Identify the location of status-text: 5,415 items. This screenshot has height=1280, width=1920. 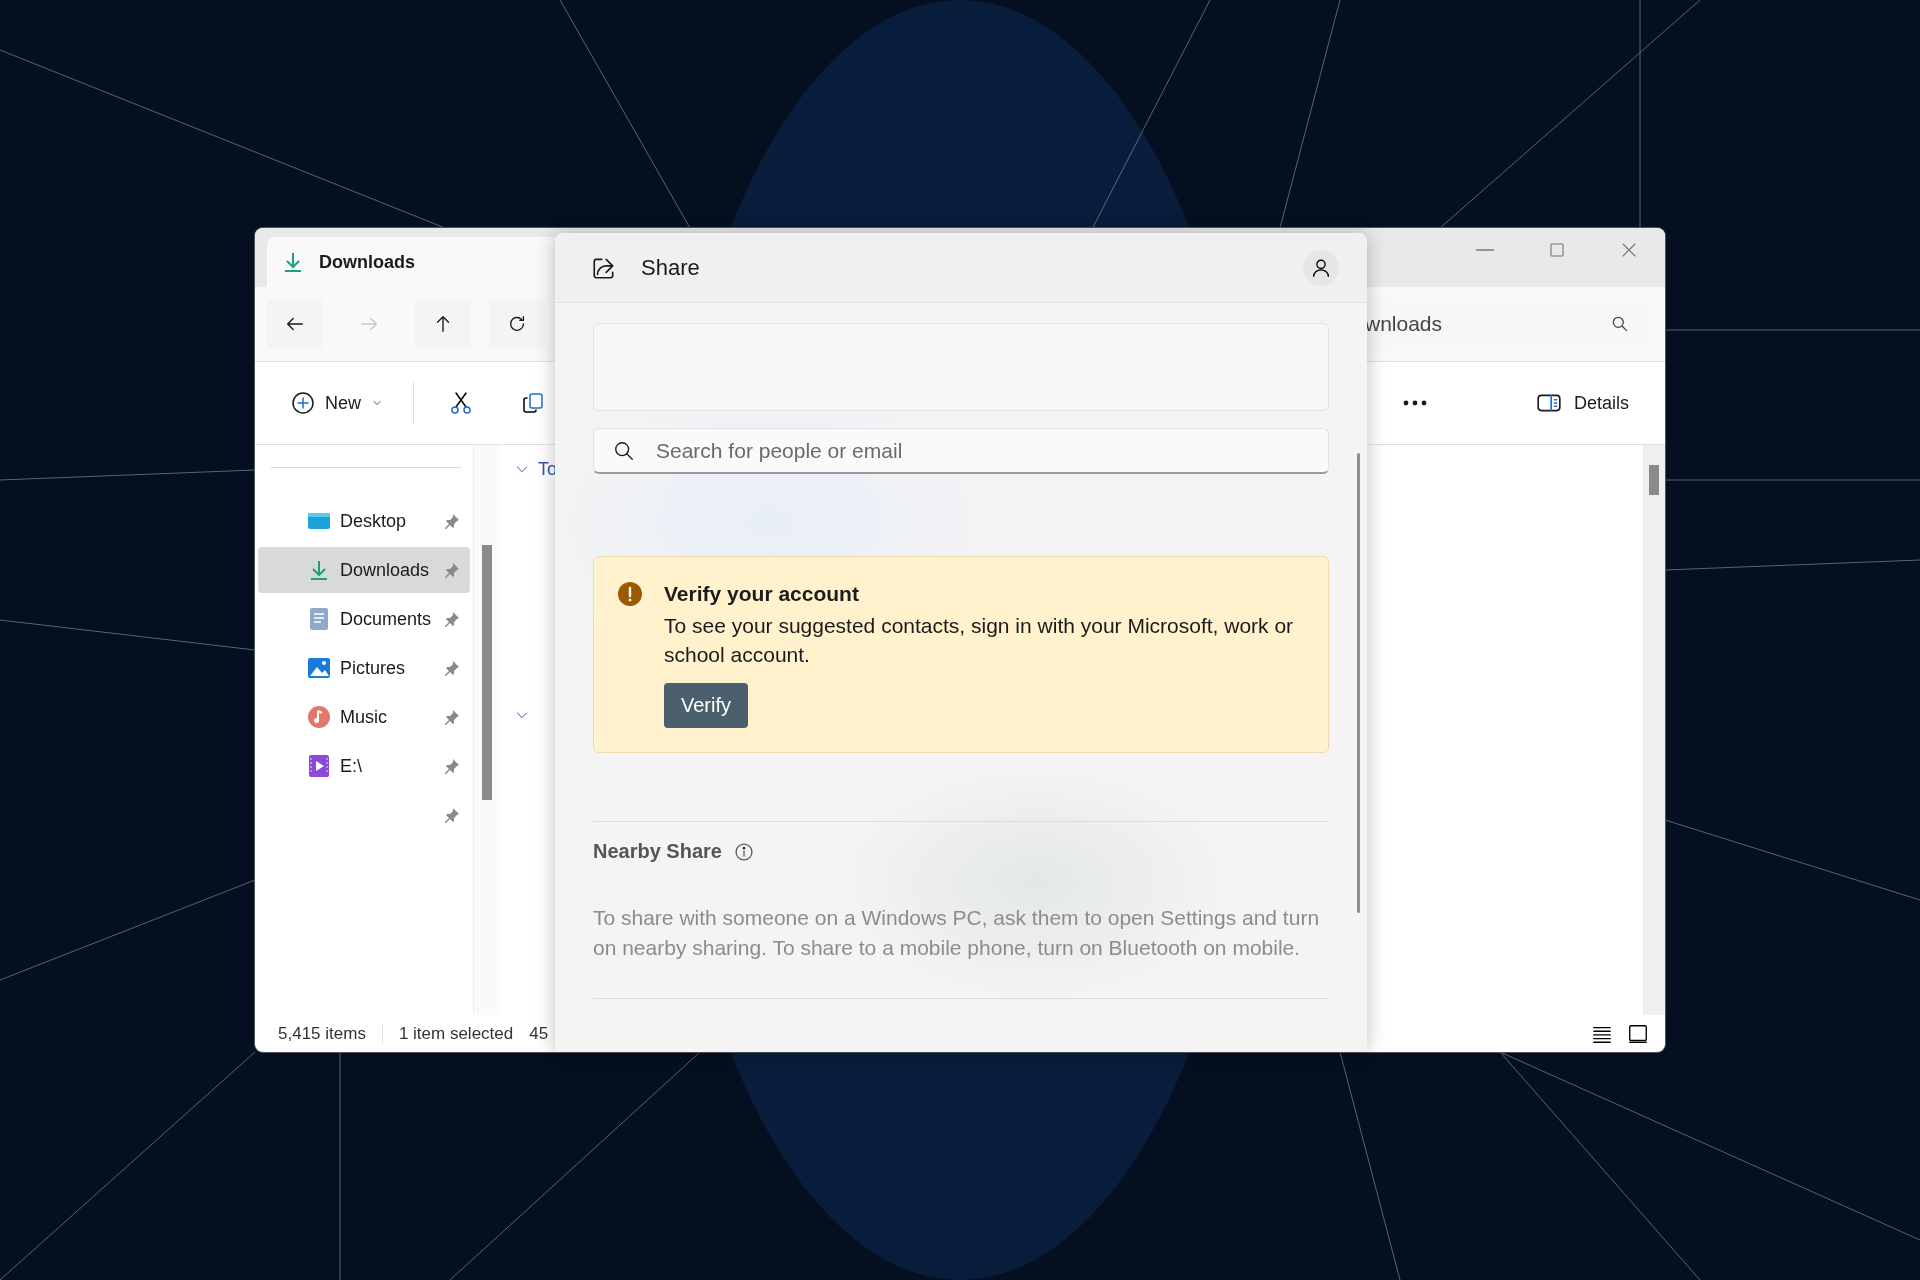
(322, 1033).